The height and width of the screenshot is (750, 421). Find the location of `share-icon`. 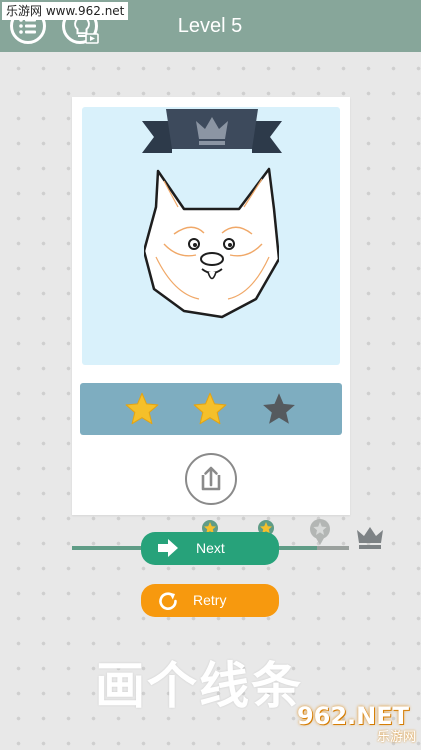

share-icon is located at coordinates (211, 478).